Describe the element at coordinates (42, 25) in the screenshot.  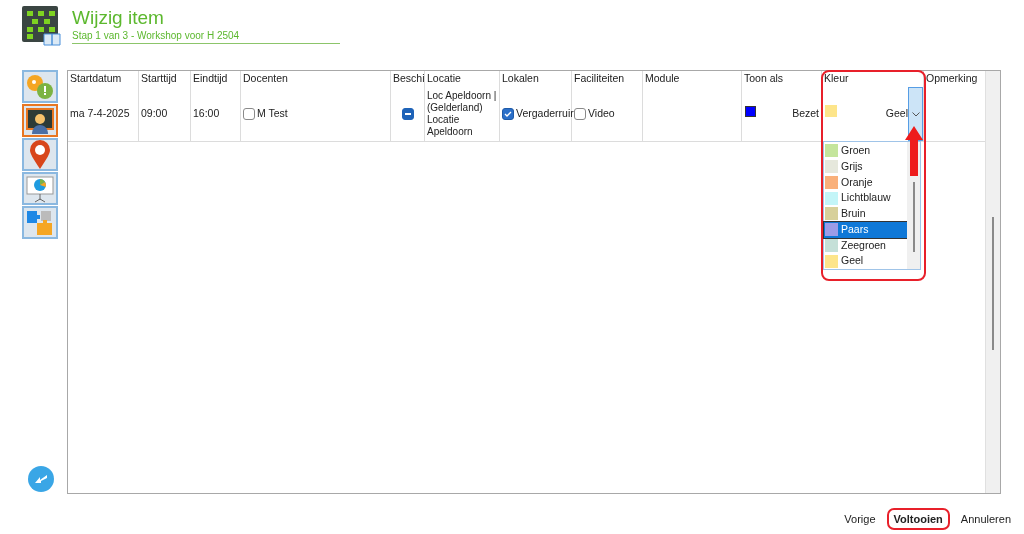
I see `app-logo-icon` at that location.